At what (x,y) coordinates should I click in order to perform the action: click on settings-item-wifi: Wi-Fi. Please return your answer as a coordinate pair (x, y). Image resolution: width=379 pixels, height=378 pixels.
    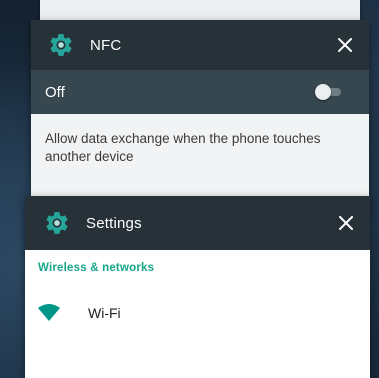
    Looking at the image, I should click on (197, 313).